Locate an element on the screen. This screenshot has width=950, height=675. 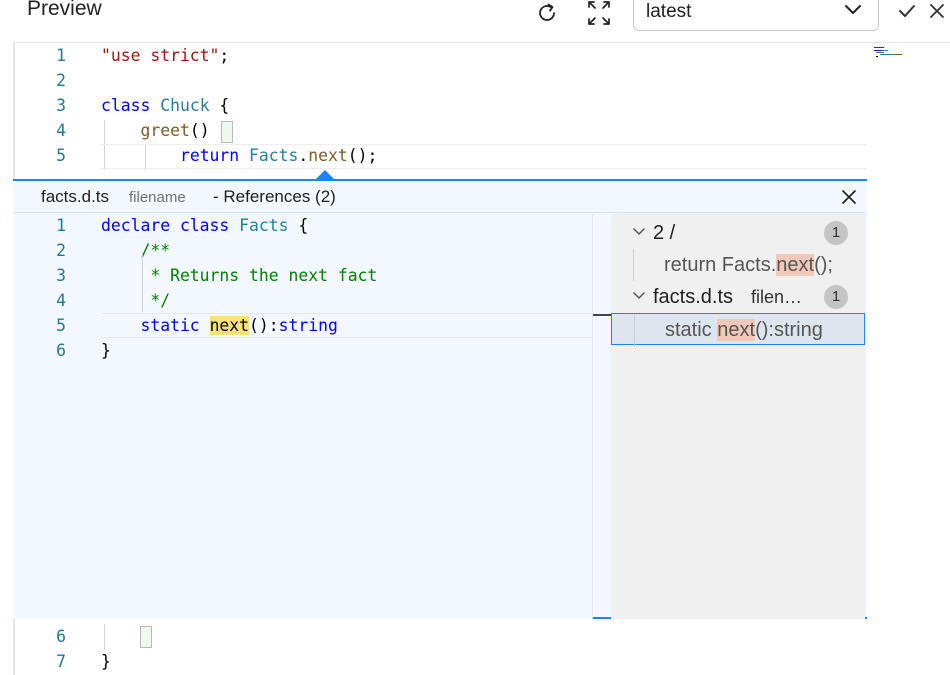
peek-pointer is located at coordinates (325, 174).